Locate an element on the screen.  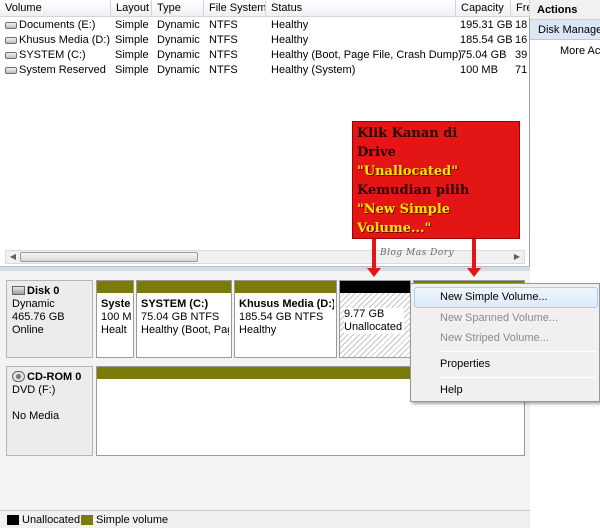
partition-status: Healthy (Boot, Pag is located at coordinates (185, 330).